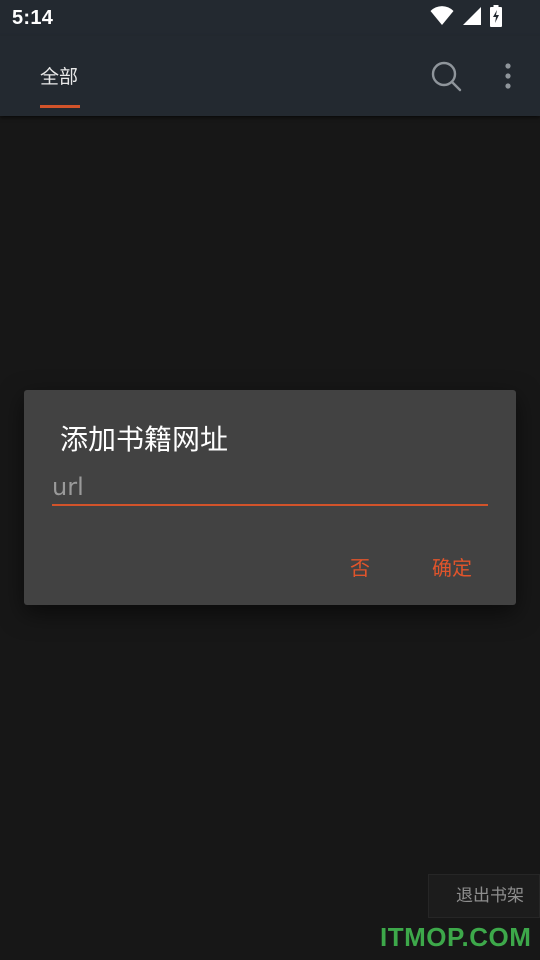 This screenshot has width=540, height=960. I want to click on confirm-button: 确定, so click(452, 566).